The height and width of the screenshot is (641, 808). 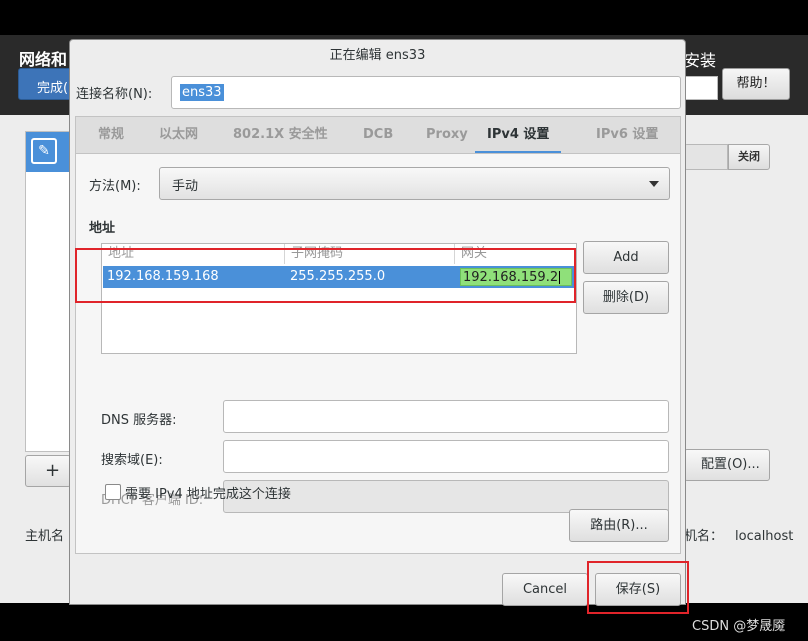 What do you see at coordinates (626, 257) in the screenshot?
I see `add-address-button: Add` at bounding box center [626, 257].